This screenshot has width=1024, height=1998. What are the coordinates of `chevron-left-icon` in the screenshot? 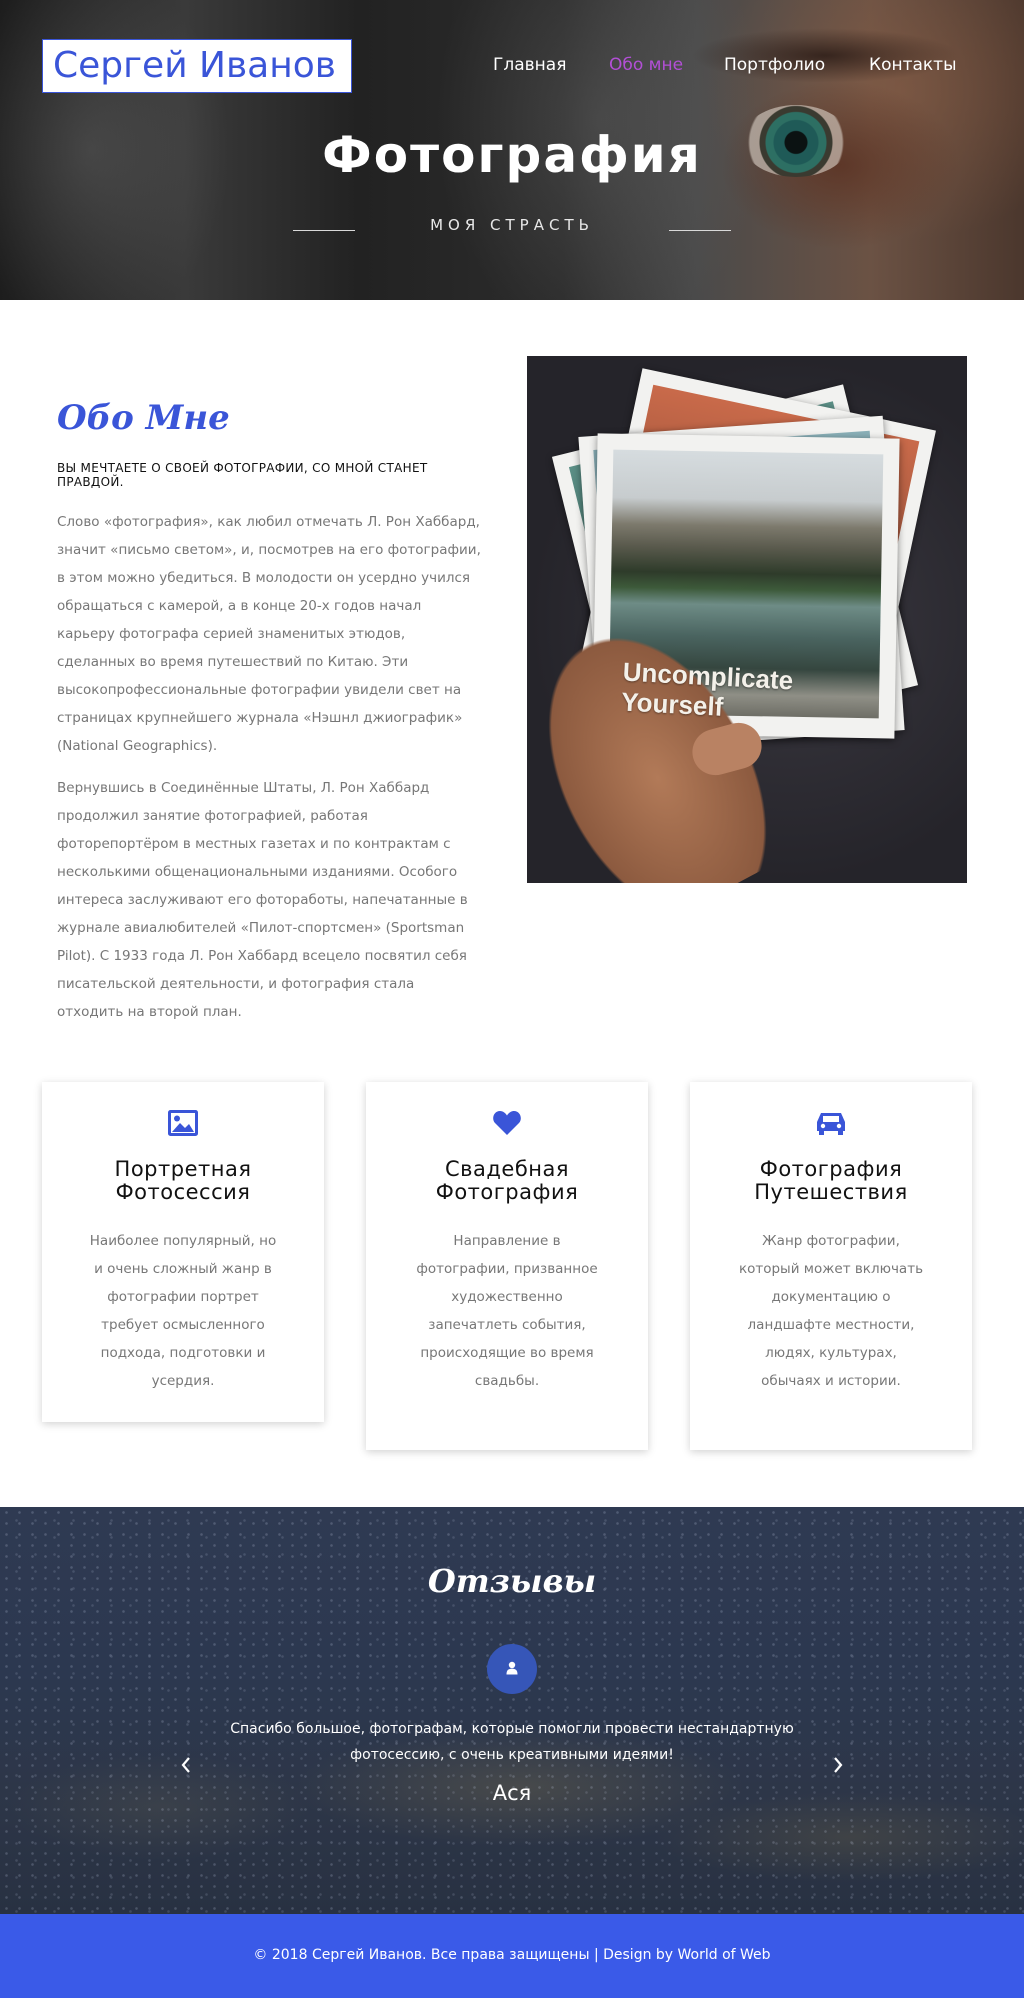 It's located at (185, 1765).